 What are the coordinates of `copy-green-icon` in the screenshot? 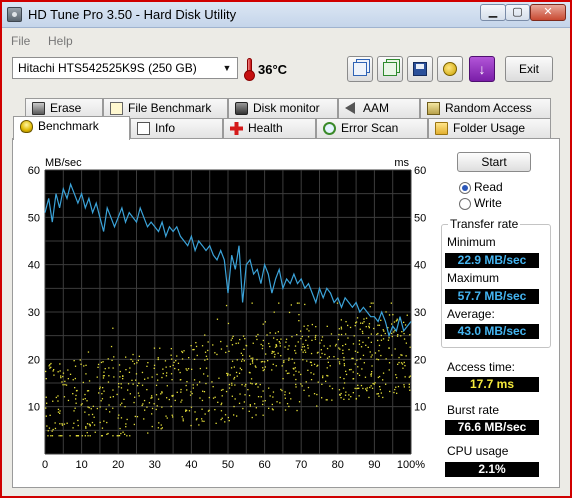 It's located at (390, 69).